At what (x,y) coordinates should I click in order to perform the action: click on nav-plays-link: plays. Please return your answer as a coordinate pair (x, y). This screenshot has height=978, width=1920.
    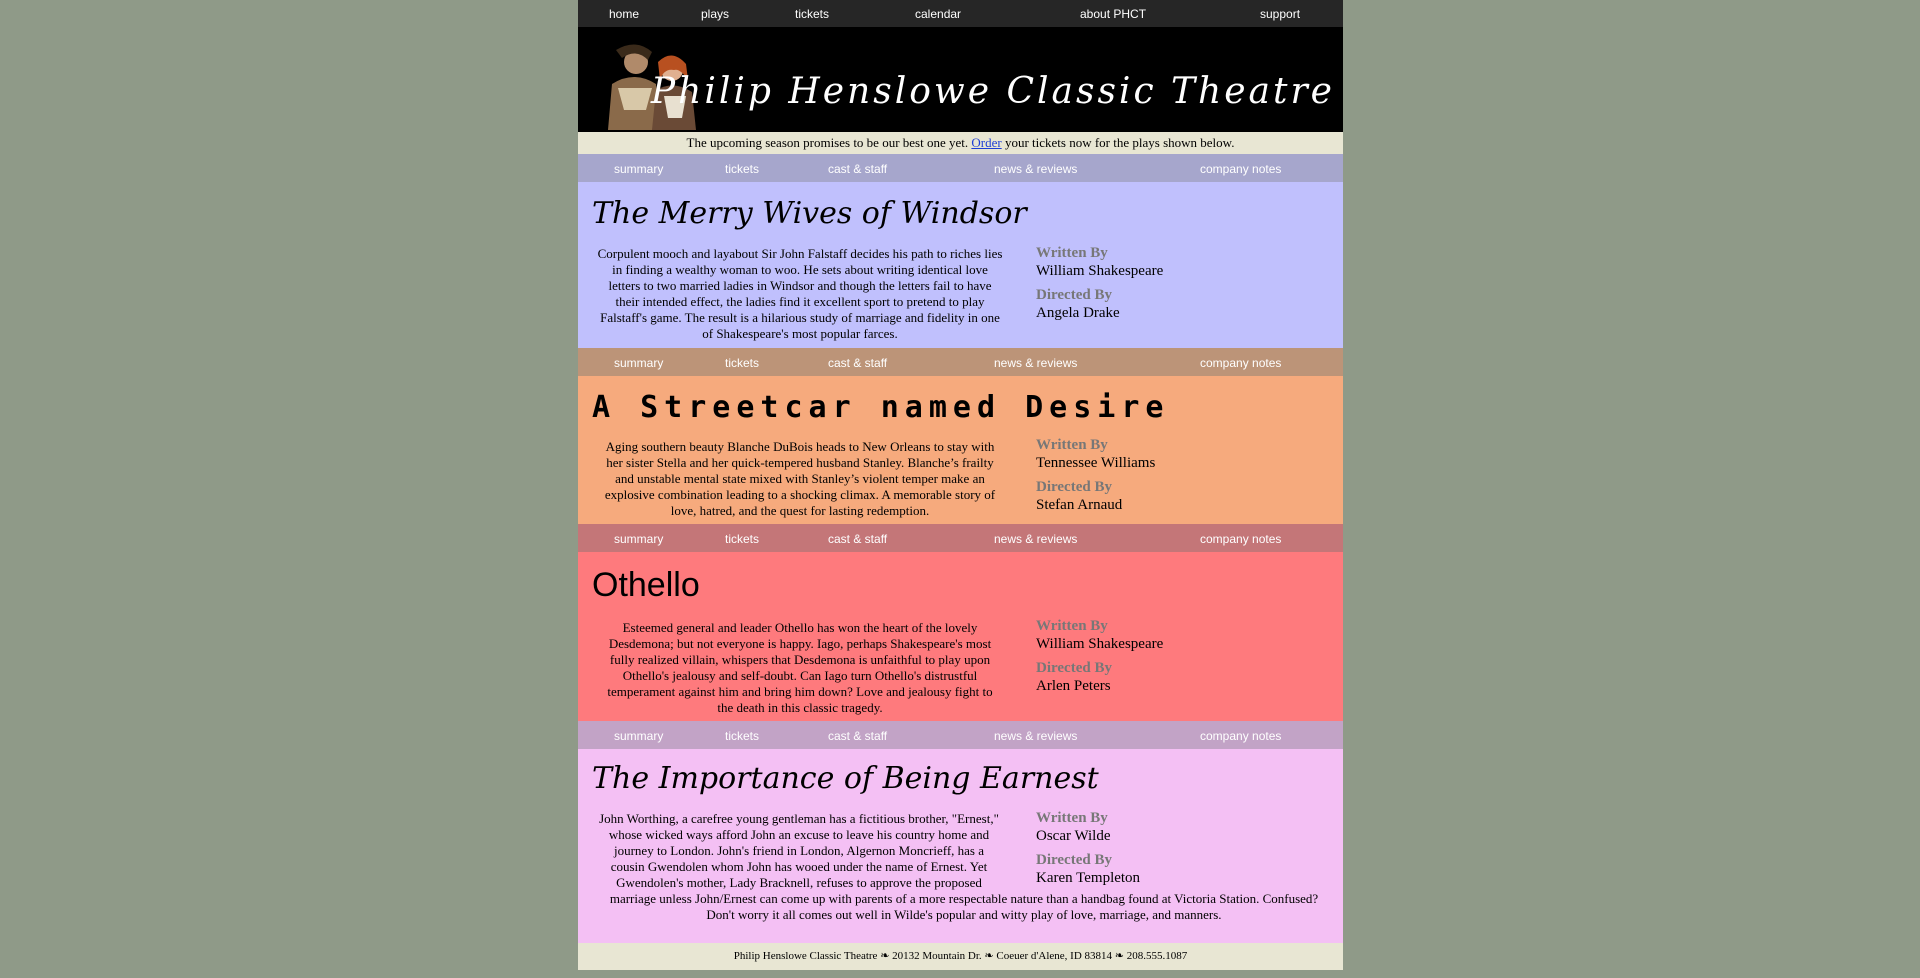
    Looking at the image, I should click on (715, 14).